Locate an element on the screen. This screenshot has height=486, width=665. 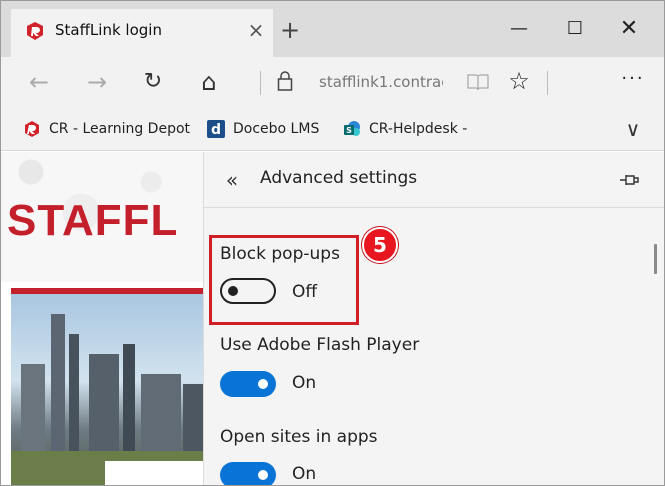
back-chevron-icon: « is located at coordinates (232, 180).